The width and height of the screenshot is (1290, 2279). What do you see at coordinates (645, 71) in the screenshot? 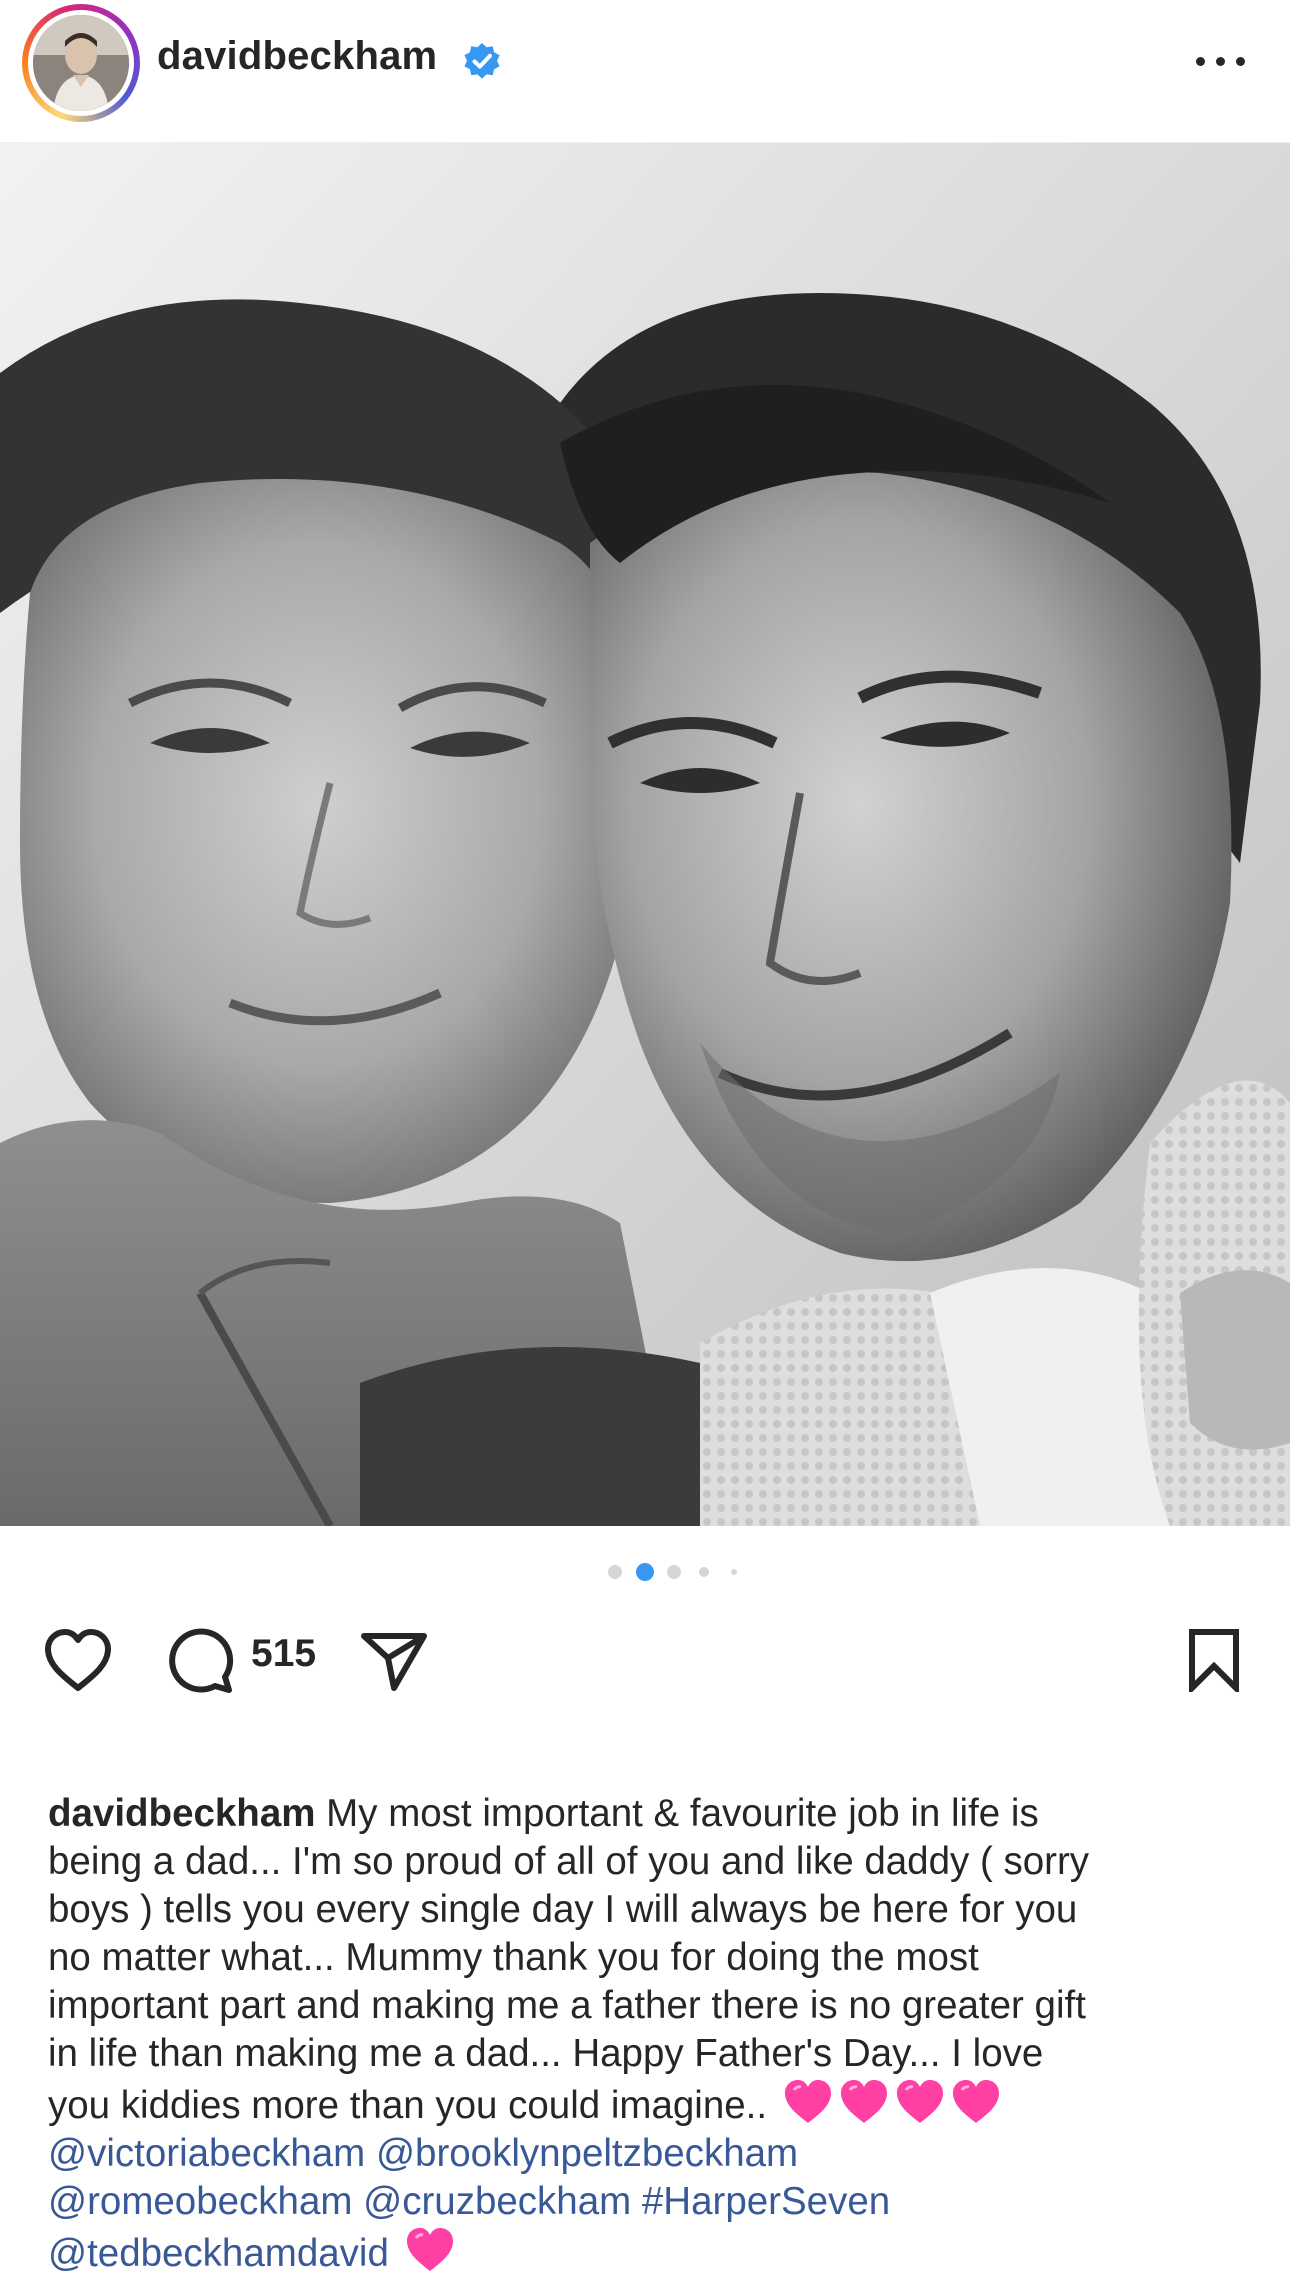
I see `post-header: davidbeckham` at bounding box center [645, 71].